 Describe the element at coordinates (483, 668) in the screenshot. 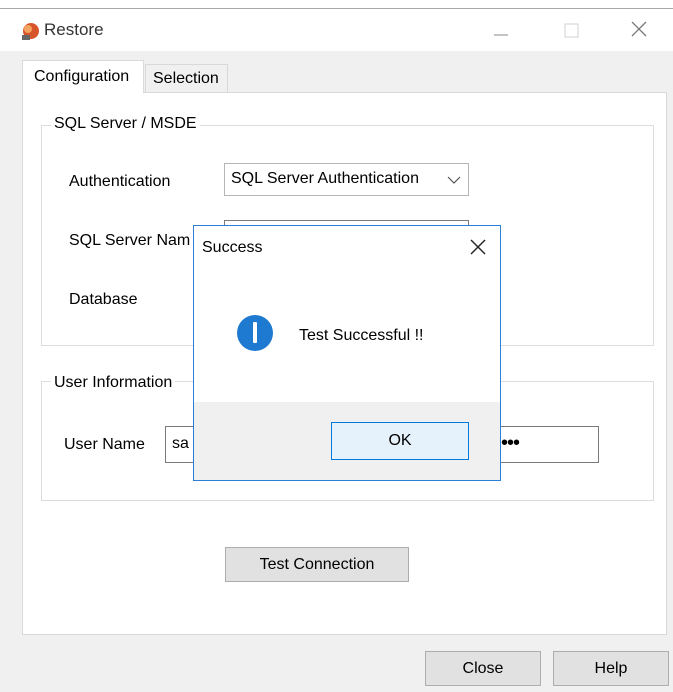

I see `close-button: Close` at that location.